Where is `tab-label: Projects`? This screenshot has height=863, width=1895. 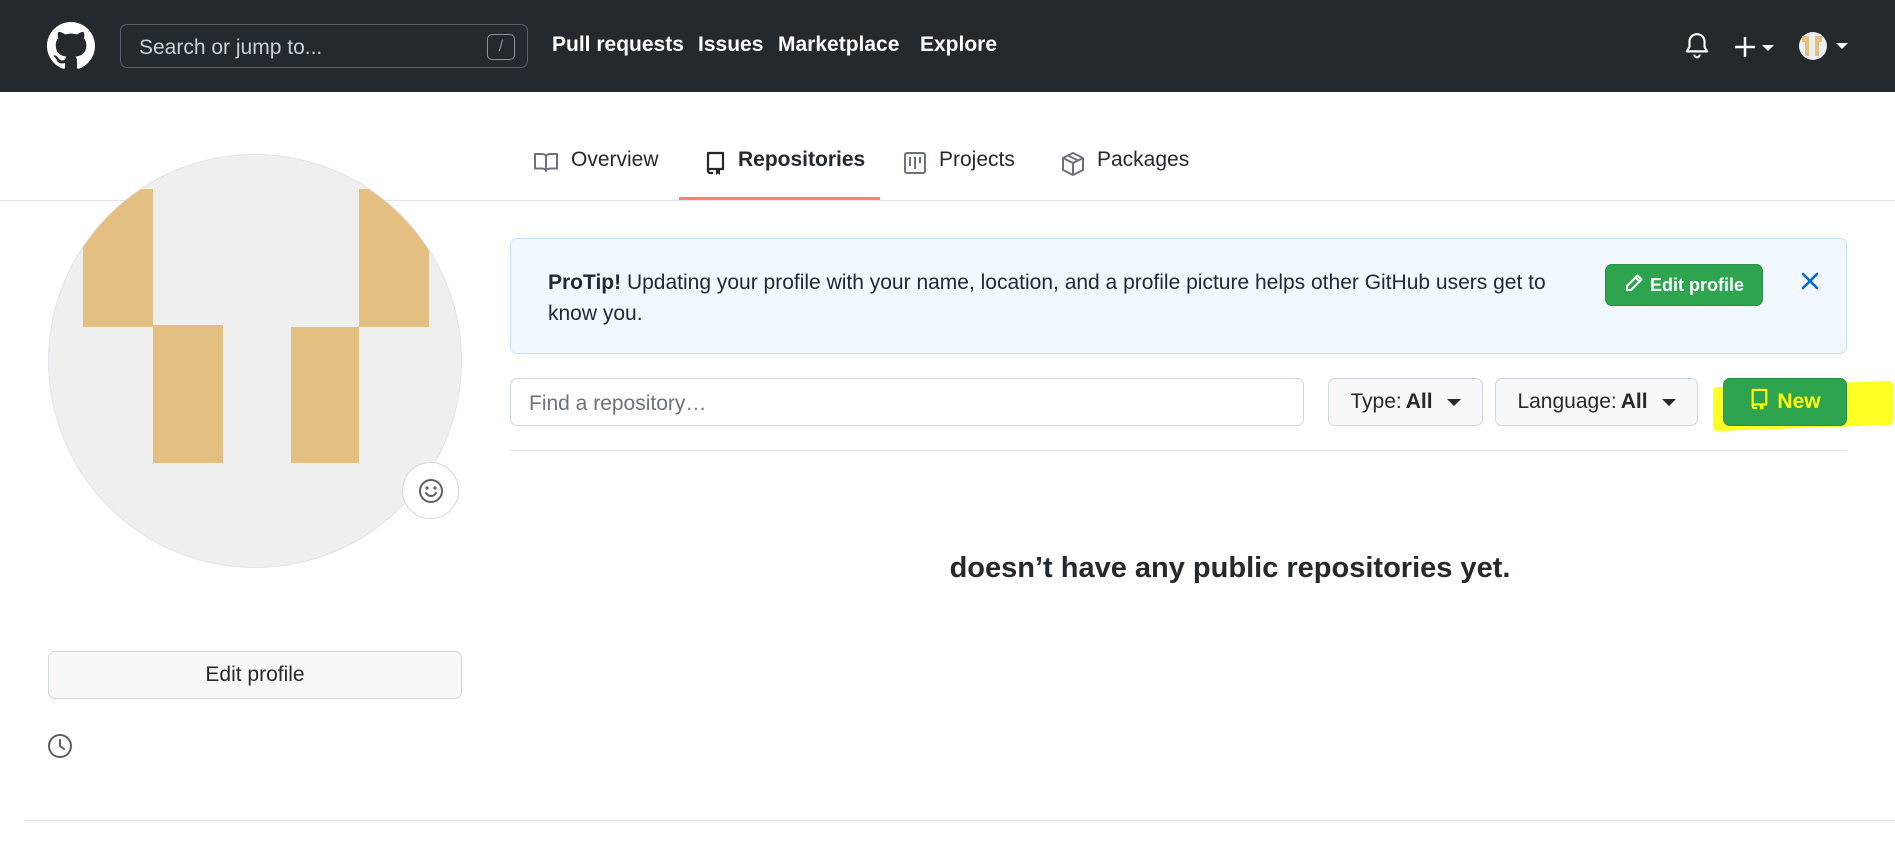 tab-label: Projects is located at coordinates (977, 159).